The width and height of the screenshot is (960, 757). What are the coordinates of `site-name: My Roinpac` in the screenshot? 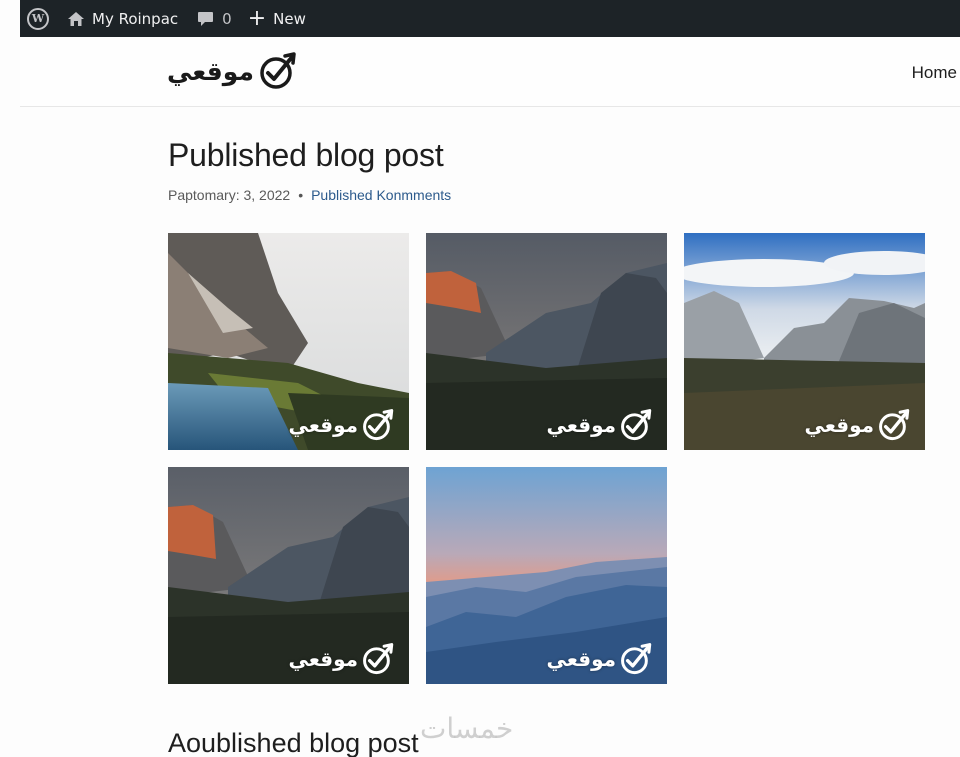 It's located at (135, 18).